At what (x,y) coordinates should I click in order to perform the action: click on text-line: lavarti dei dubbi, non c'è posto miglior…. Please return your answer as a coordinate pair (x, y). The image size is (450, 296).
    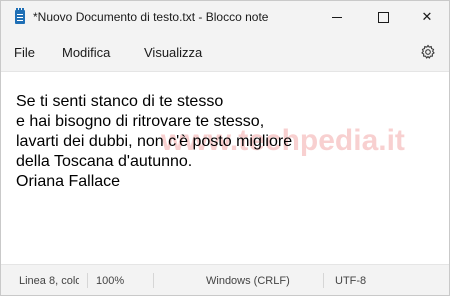
    Looking at the image, I should click on (154, 141).